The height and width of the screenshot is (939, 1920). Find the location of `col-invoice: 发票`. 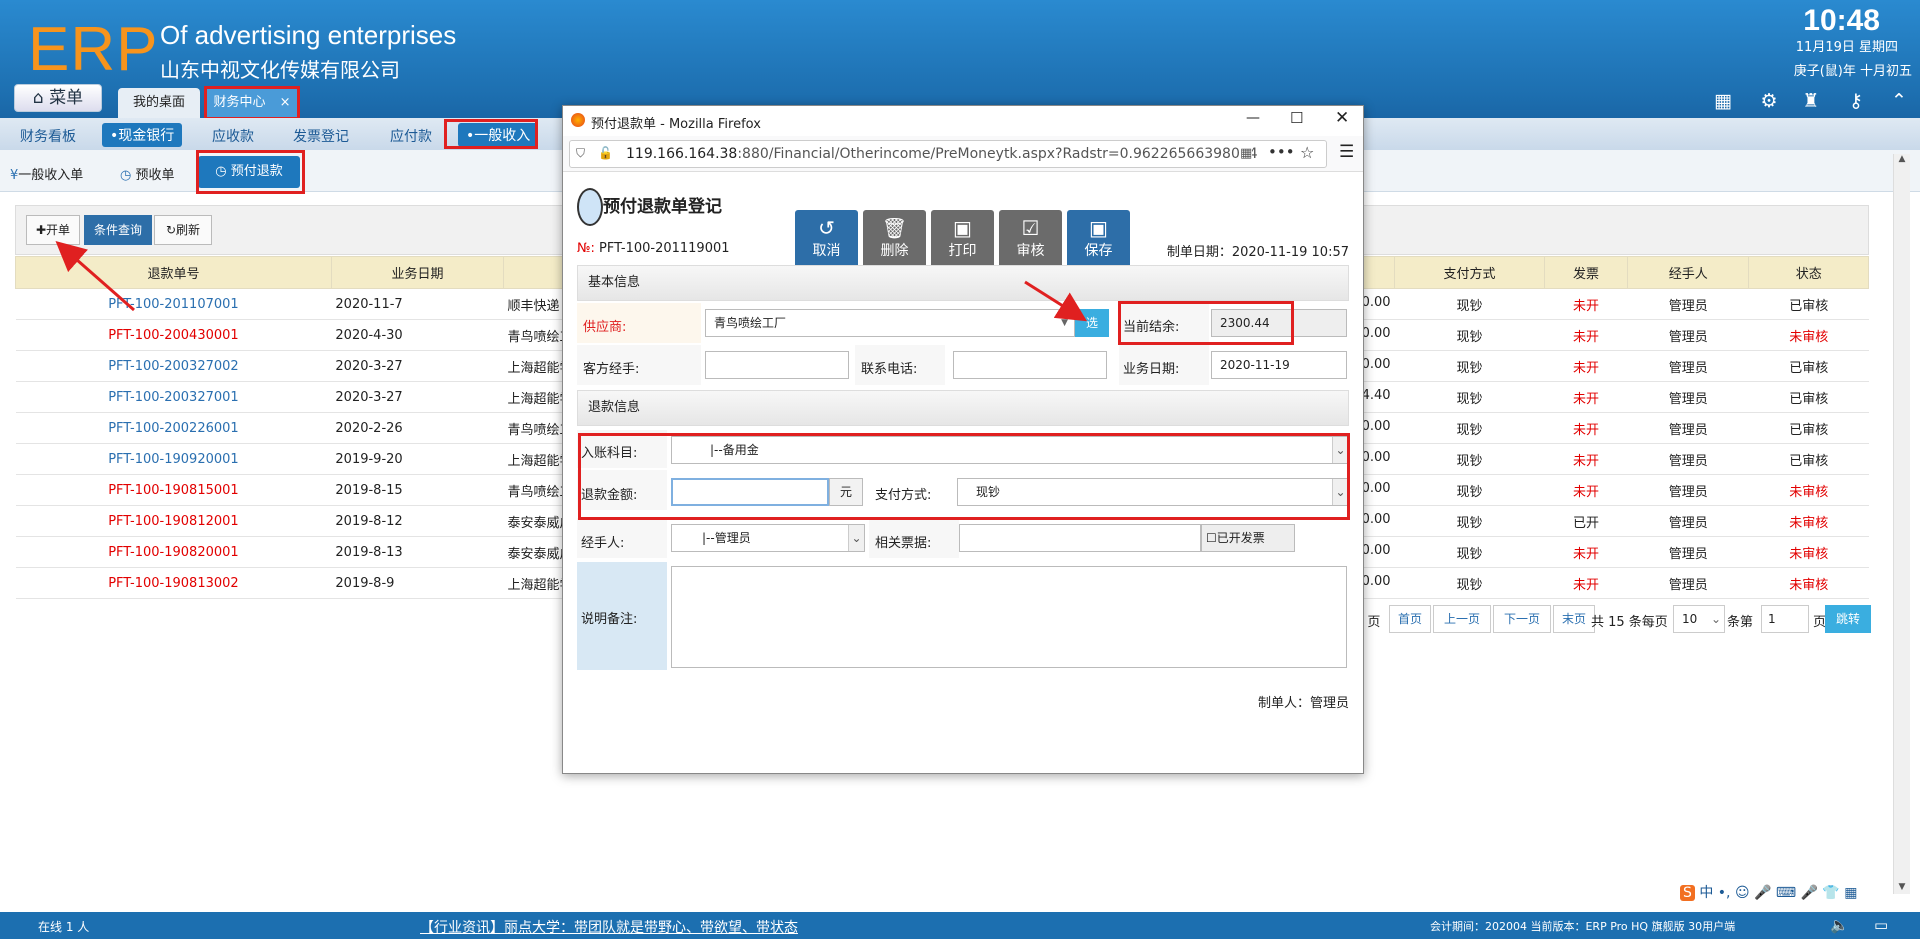

col-invoice: 发票 is located at coordinates (1585, 272).